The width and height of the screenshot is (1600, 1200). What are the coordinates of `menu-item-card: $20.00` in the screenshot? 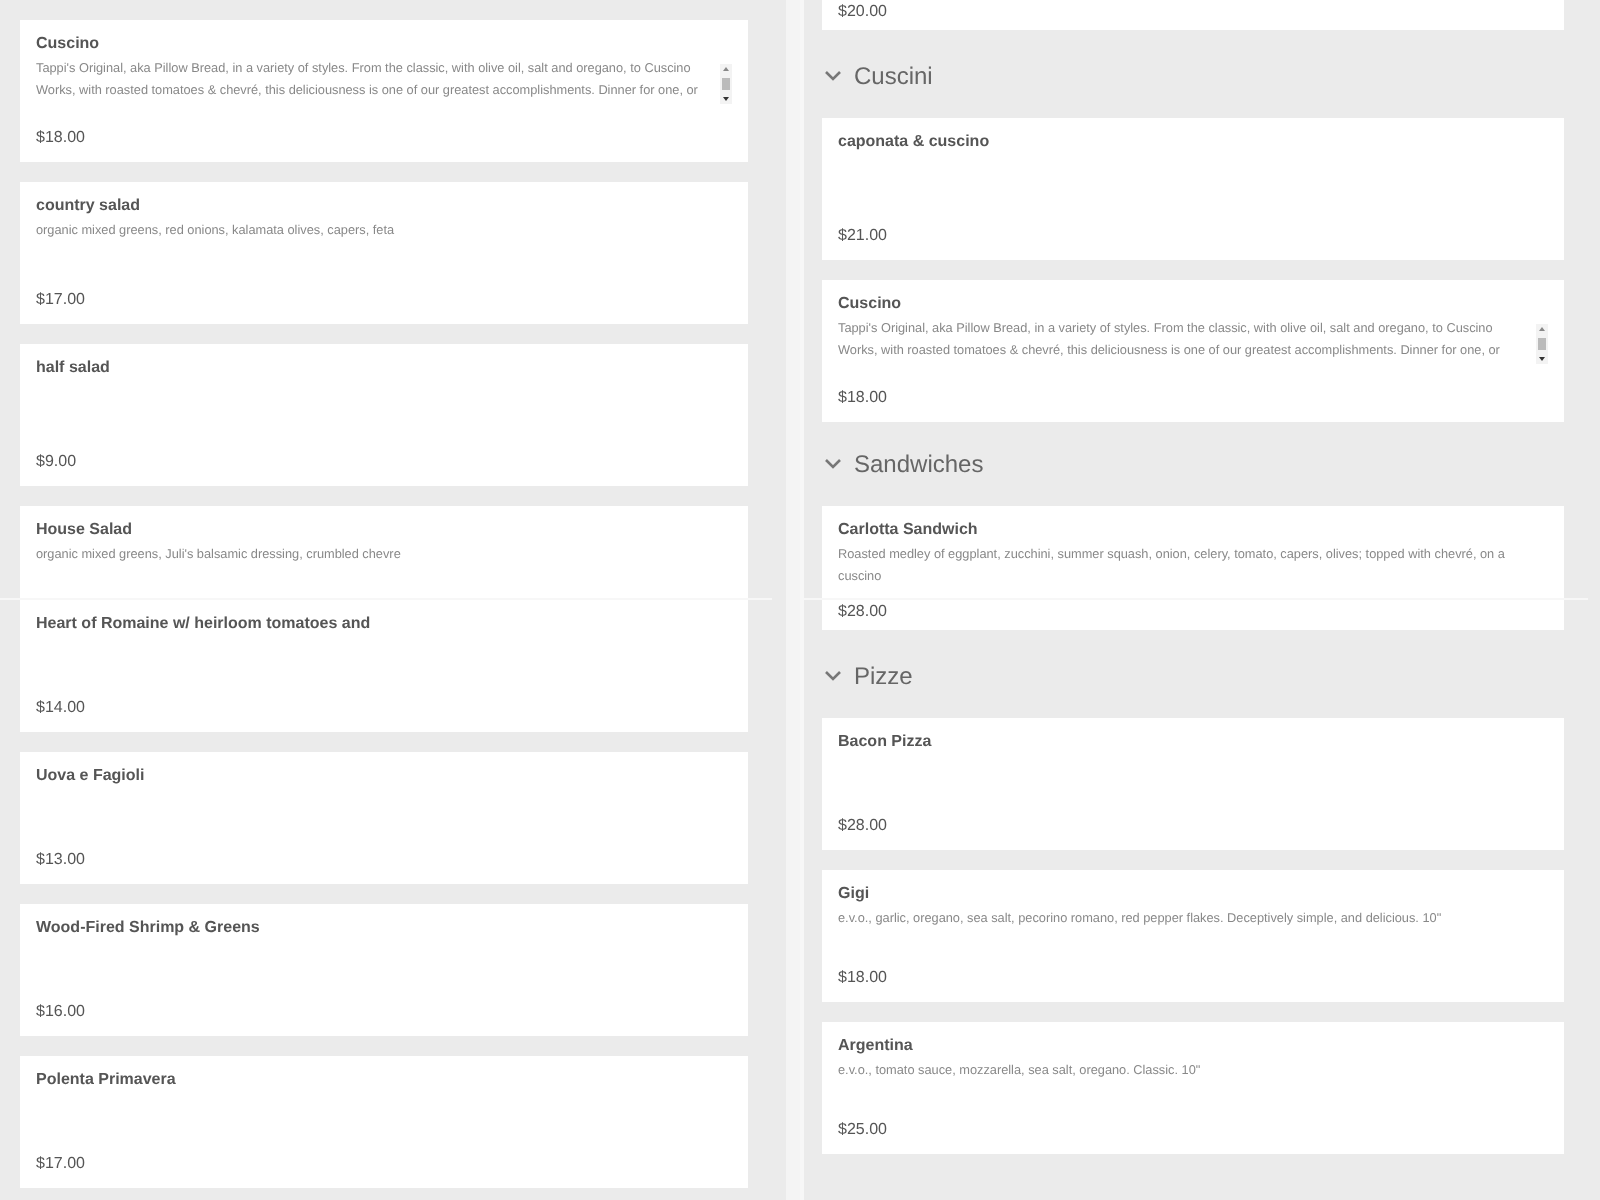 It's located at (1193, 15).